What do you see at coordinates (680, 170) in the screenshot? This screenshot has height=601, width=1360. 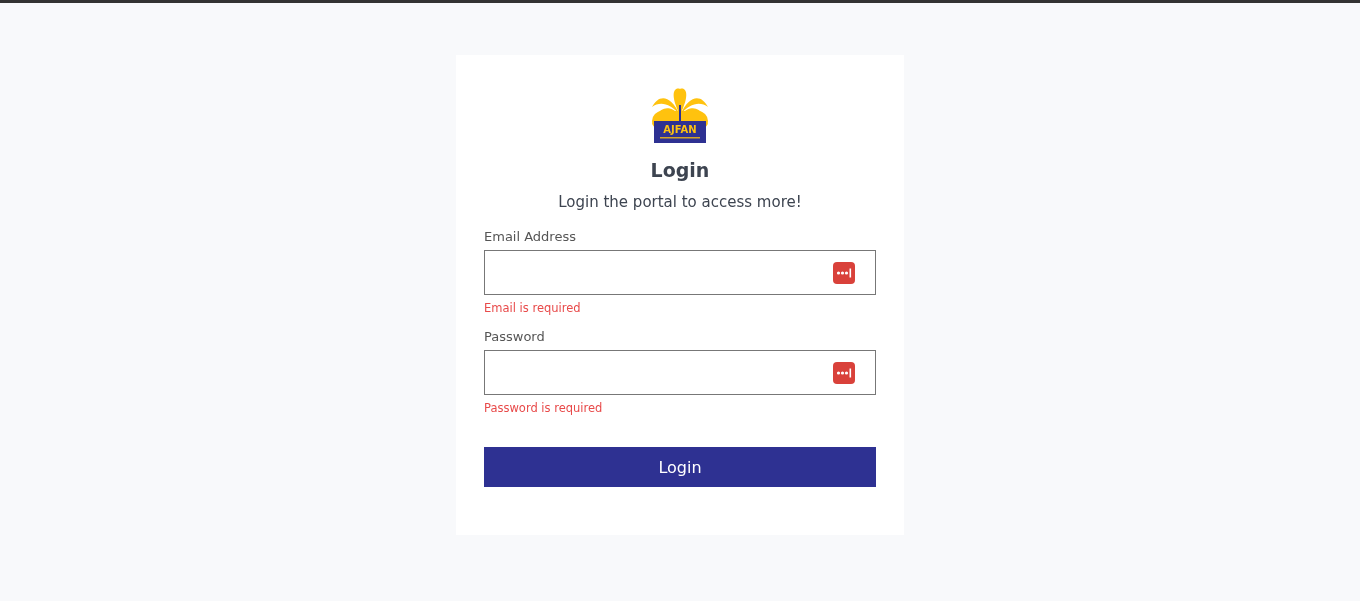 I see `login-heading: Login` at bounding box center [680, 170].